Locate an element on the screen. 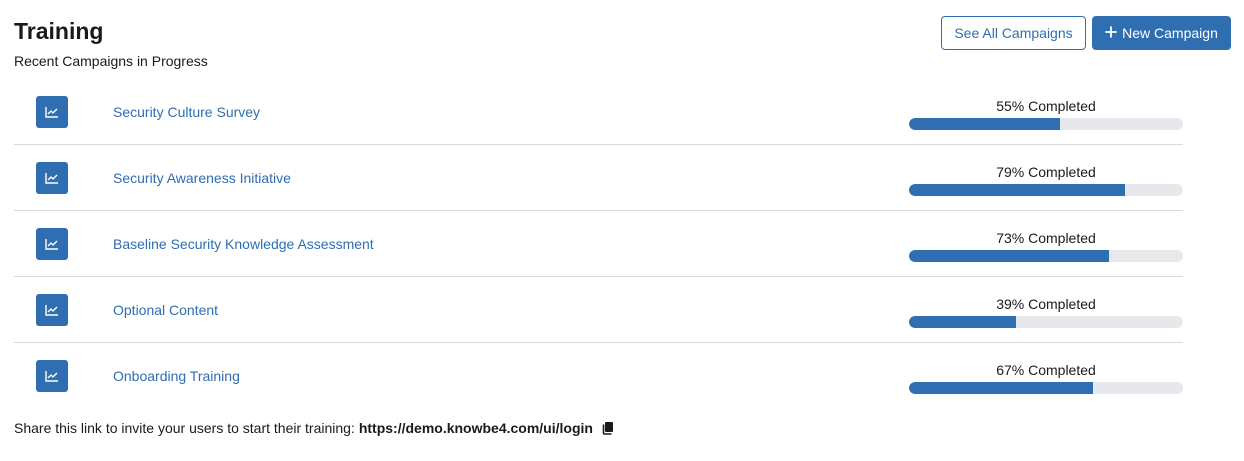 This screenshot has height=461, width=1244. progress-status: 39% Completed is located at coordinates (1046, 304).